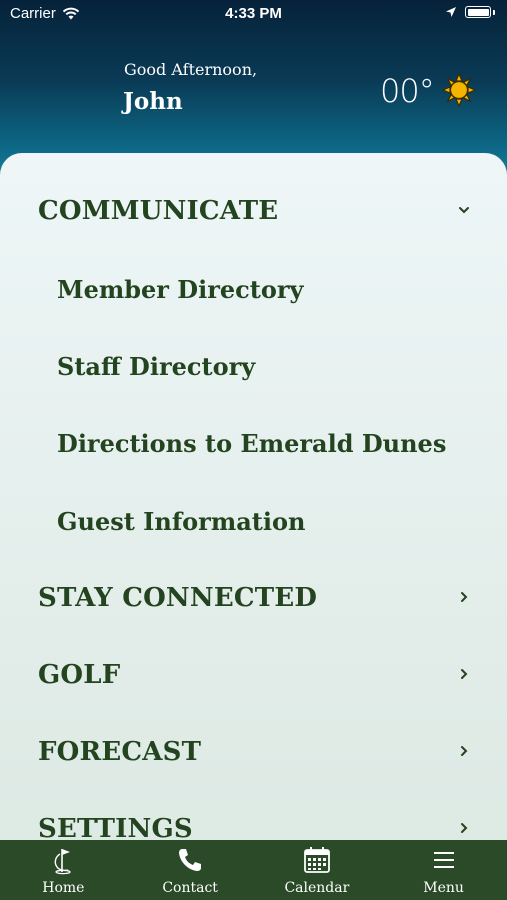 This screenshot has height=900, width=507. I want to click on battery-cap, so click(494, 12).